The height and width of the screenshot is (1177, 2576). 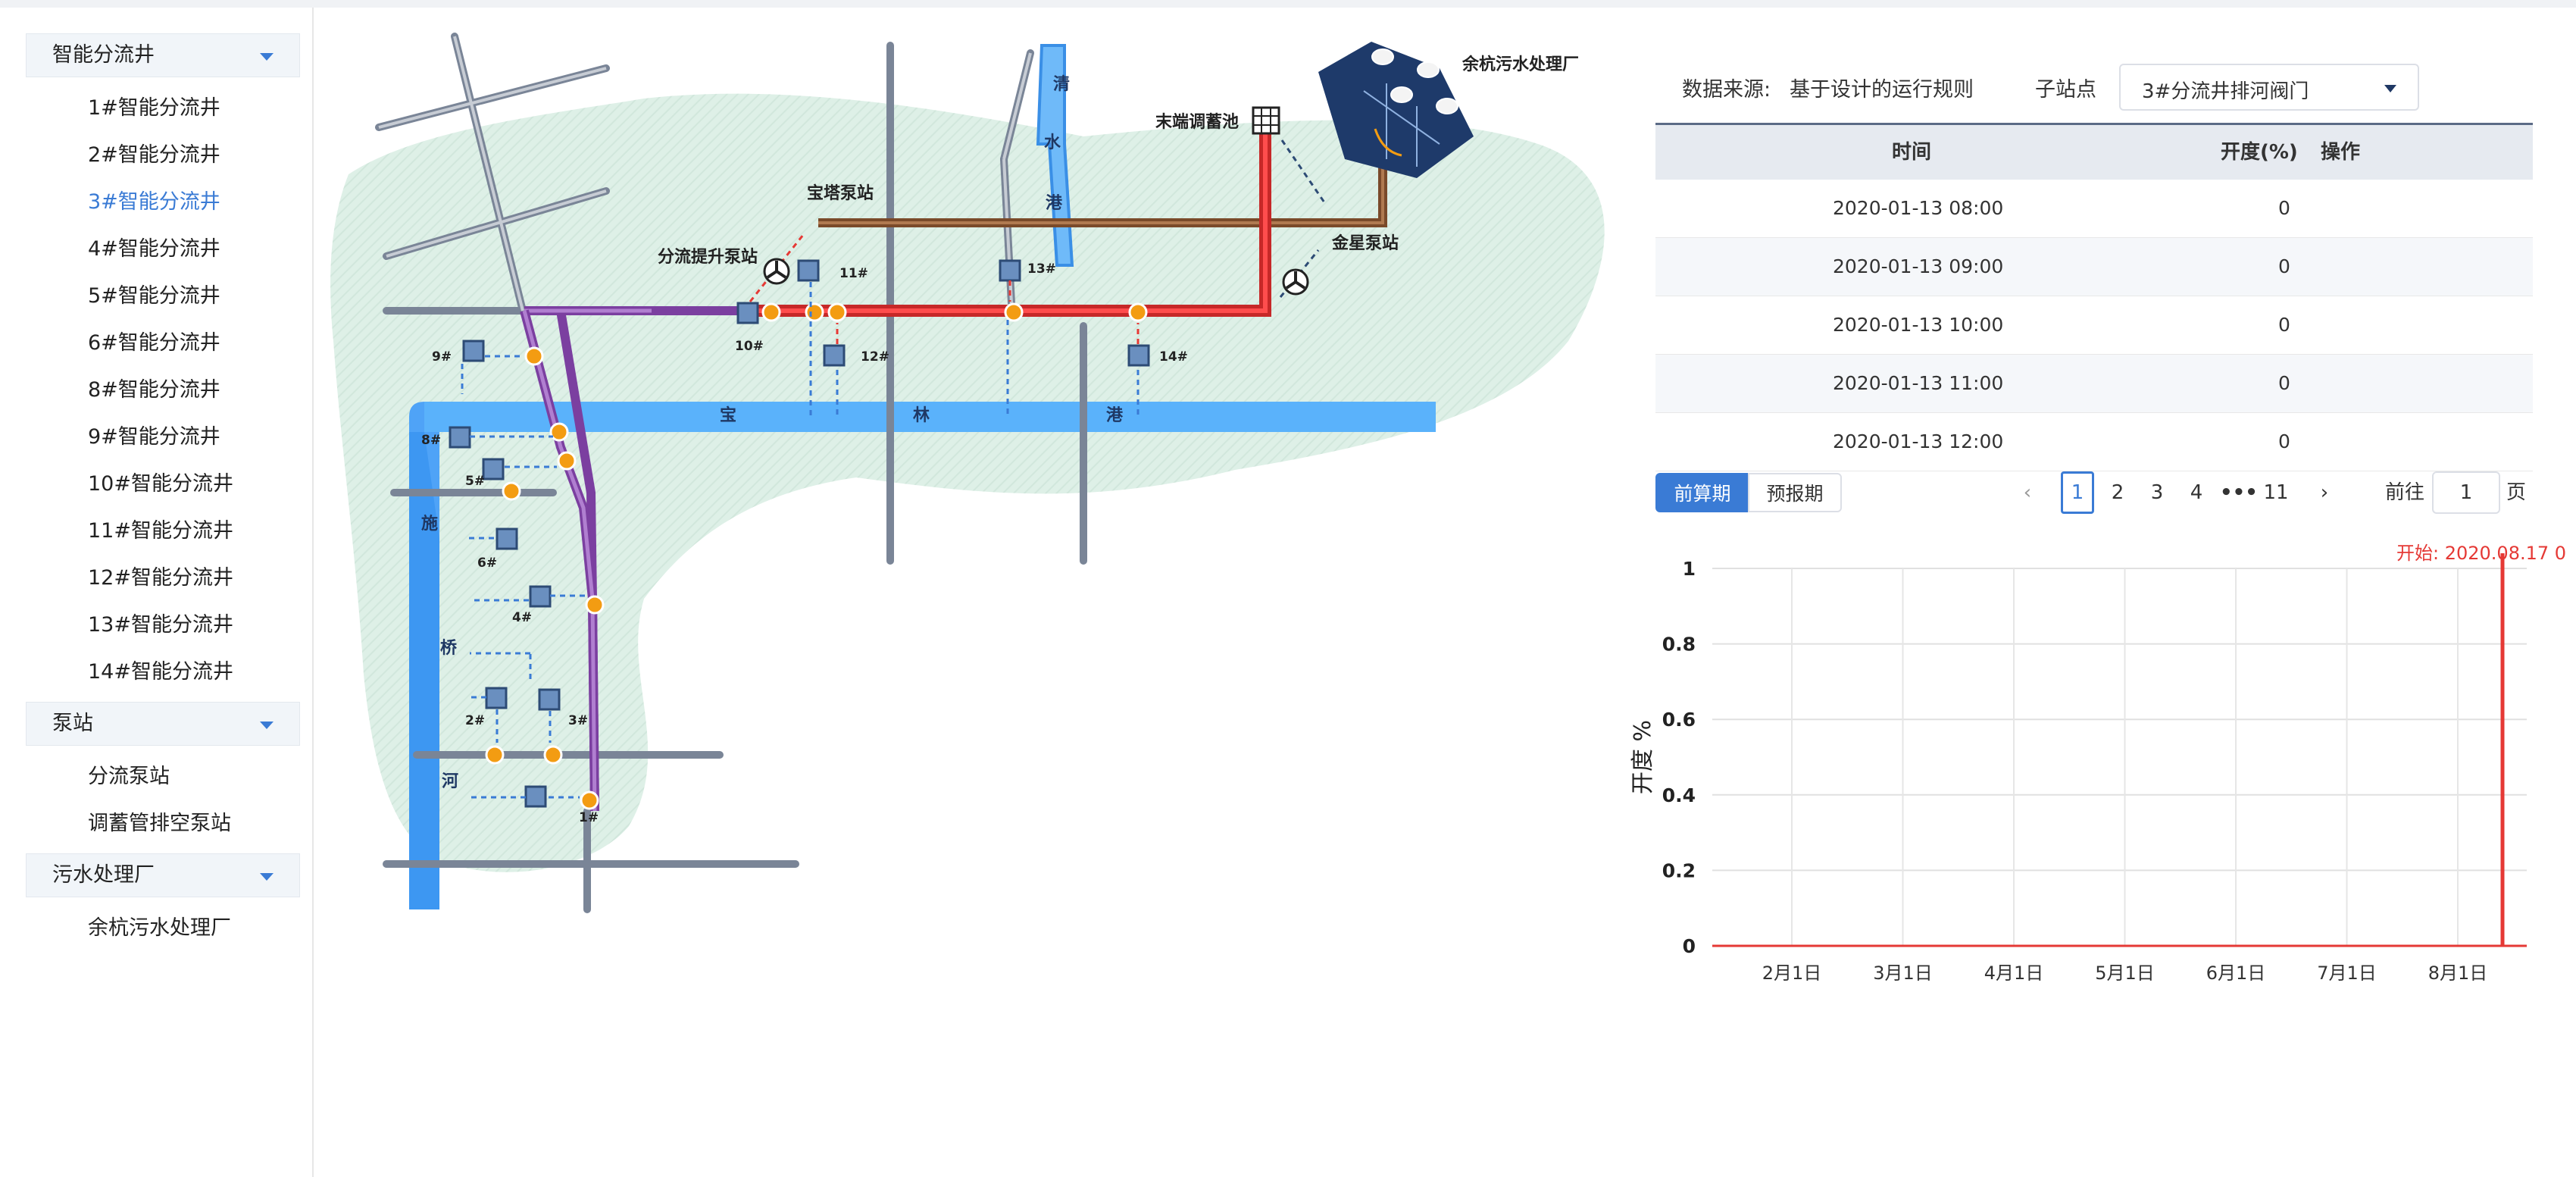 What do you see at coordinates (154, 343) in the screenshot?
I see `sidebar-item-well-6: 6#智能分流井` at bounding box center [154, 343].